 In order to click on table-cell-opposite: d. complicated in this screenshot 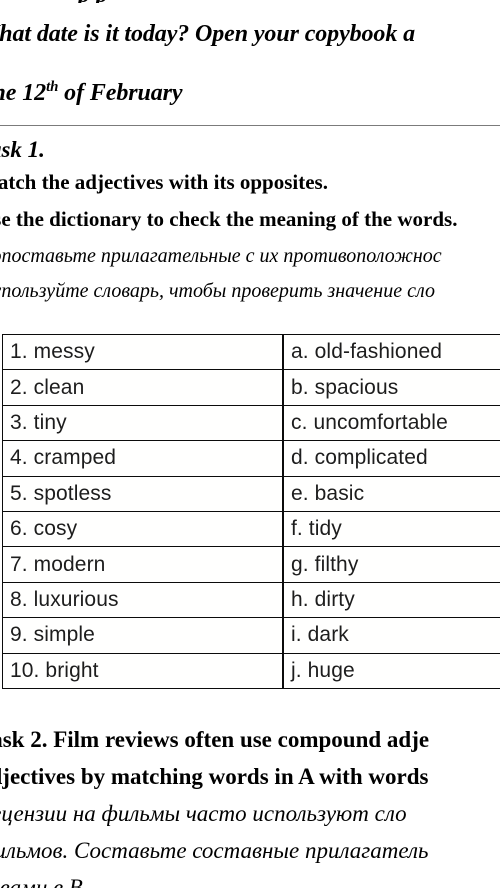, I will do `click(391, 458)`.